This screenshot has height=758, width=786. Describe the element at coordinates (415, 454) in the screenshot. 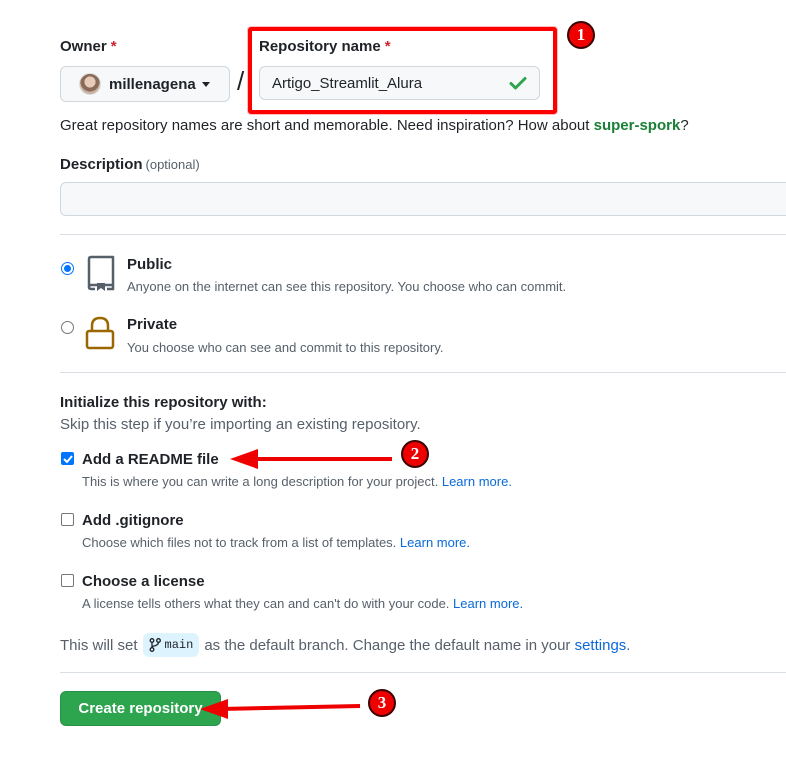

I see `annotation-badge-2: 2` at that location.